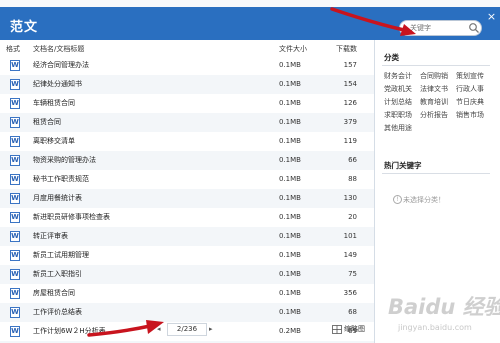  Describe the element at coordinates (61, 179) in the screenshot. I see `document-name: 秘书工作职责规范` at that location.